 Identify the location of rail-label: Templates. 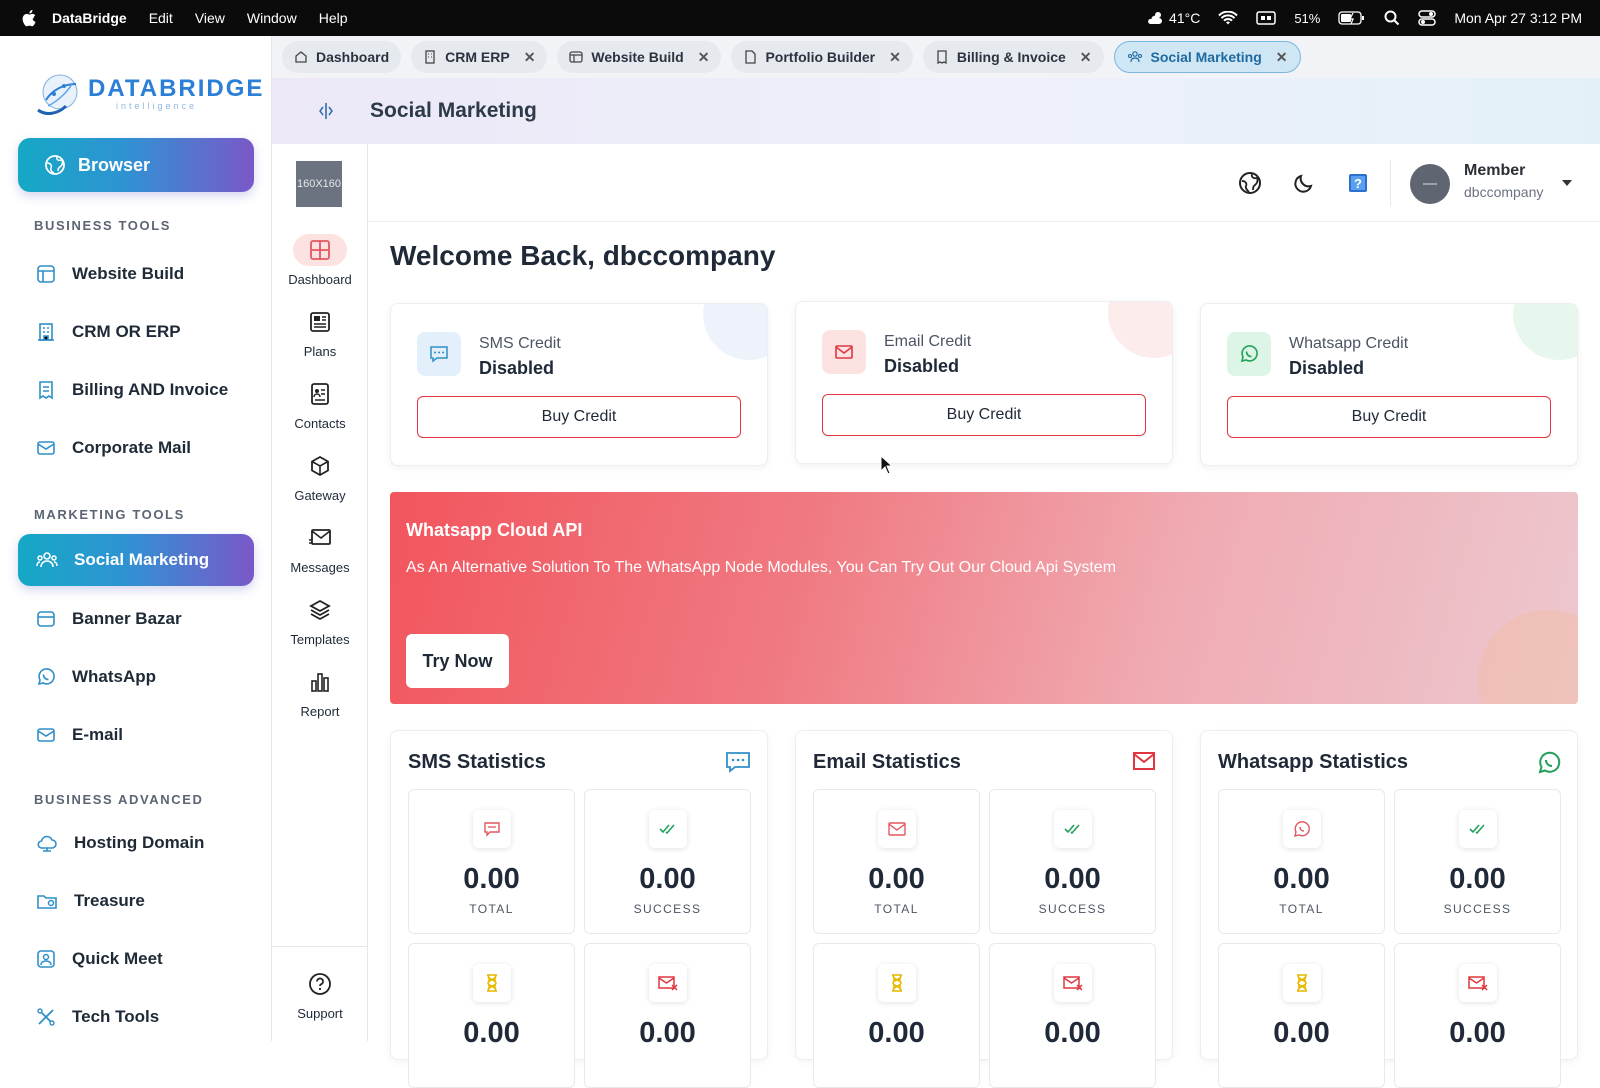
(320, 639).